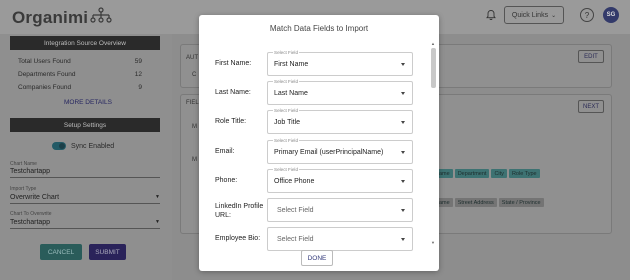 The height and width of the screenshot is (280, 630). Describe the element at coordinates (294, 181) in the screenshot. I see `select-value: Office Phone` at that location.